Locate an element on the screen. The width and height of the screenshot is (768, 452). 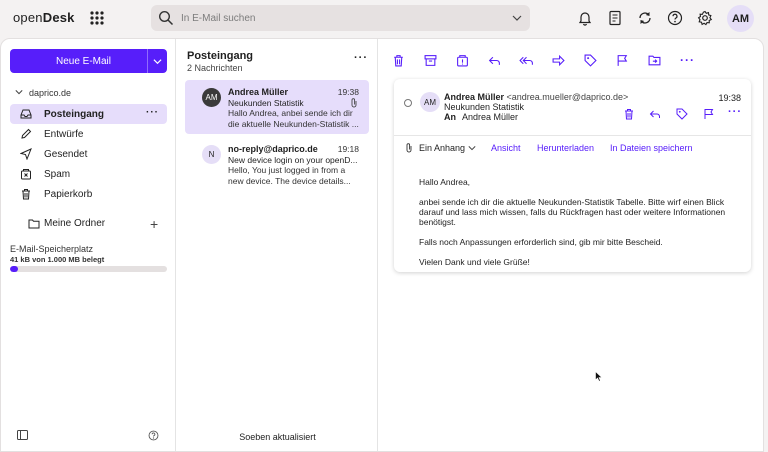
bell-icon is located at coordinates (585, 18).